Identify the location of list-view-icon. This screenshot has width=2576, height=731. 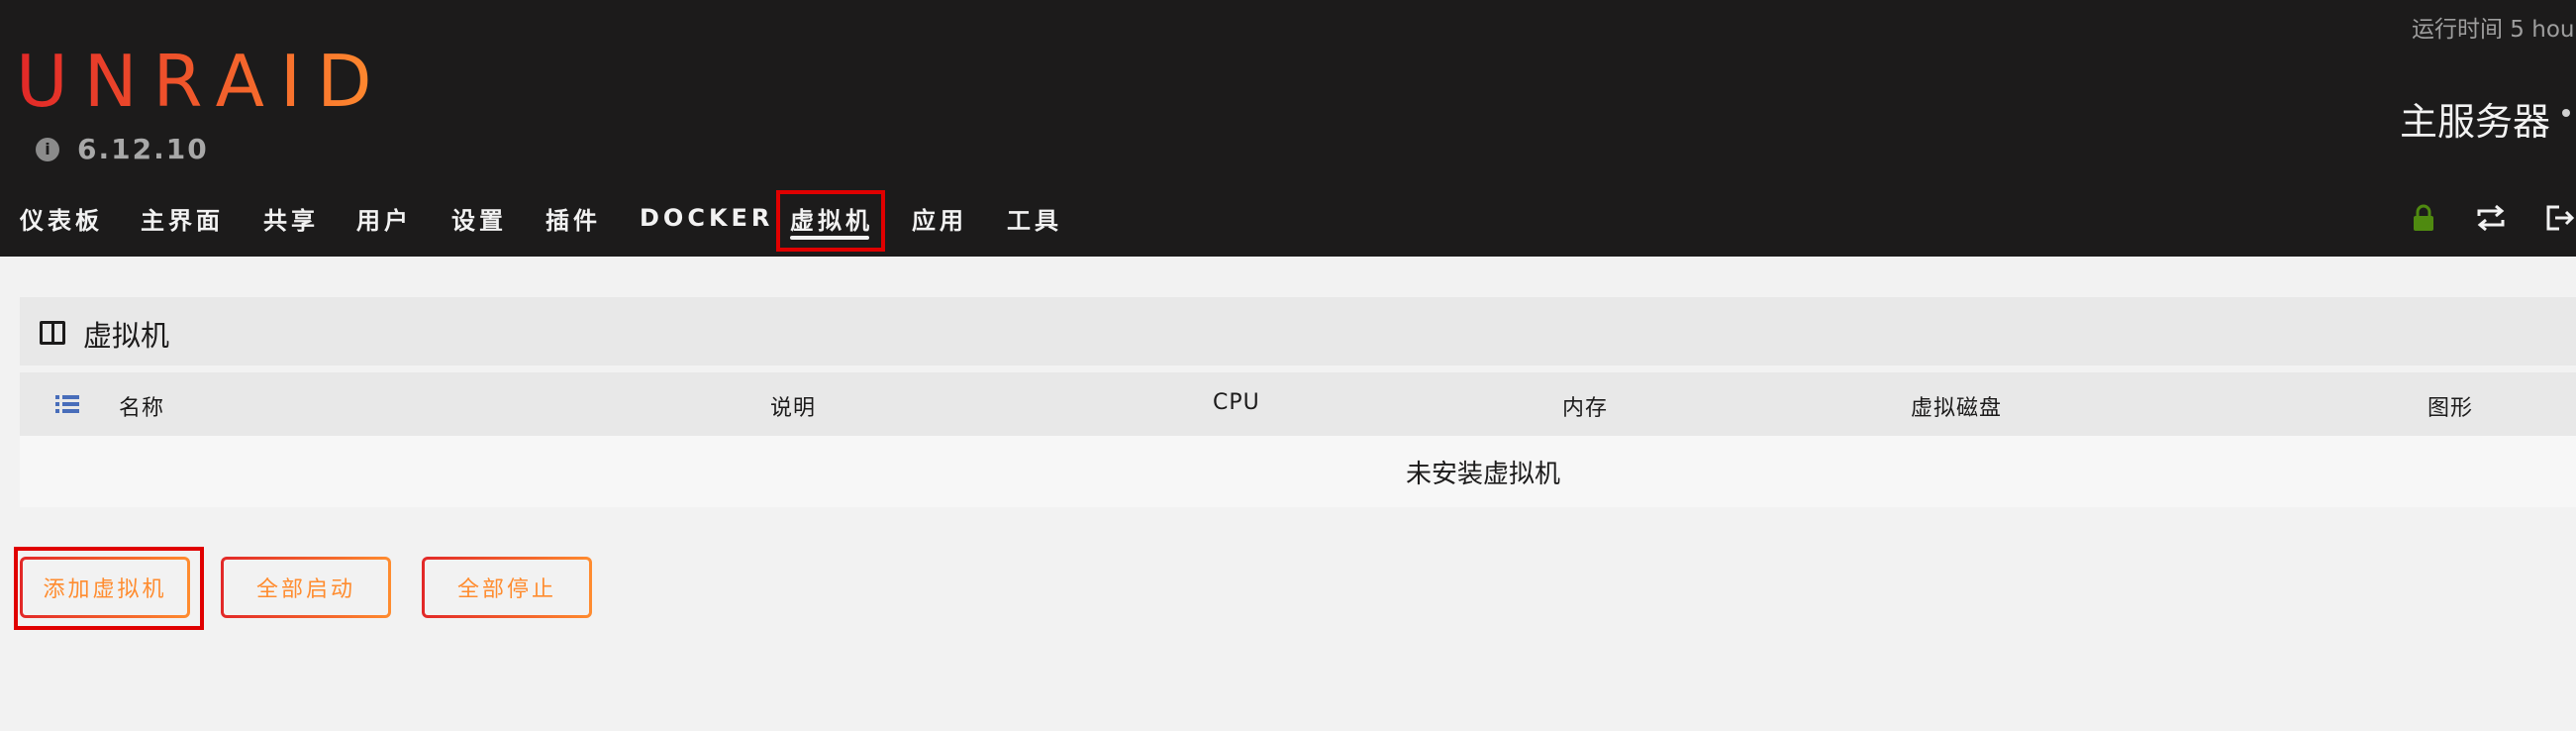
(67, 404).